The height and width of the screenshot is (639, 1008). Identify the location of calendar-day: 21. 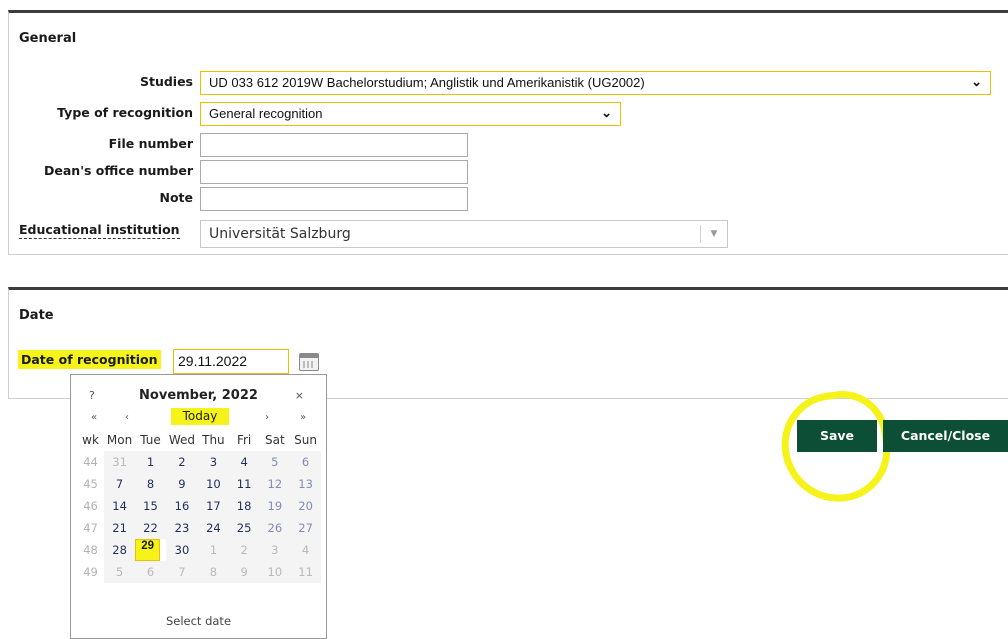
(120, 528).